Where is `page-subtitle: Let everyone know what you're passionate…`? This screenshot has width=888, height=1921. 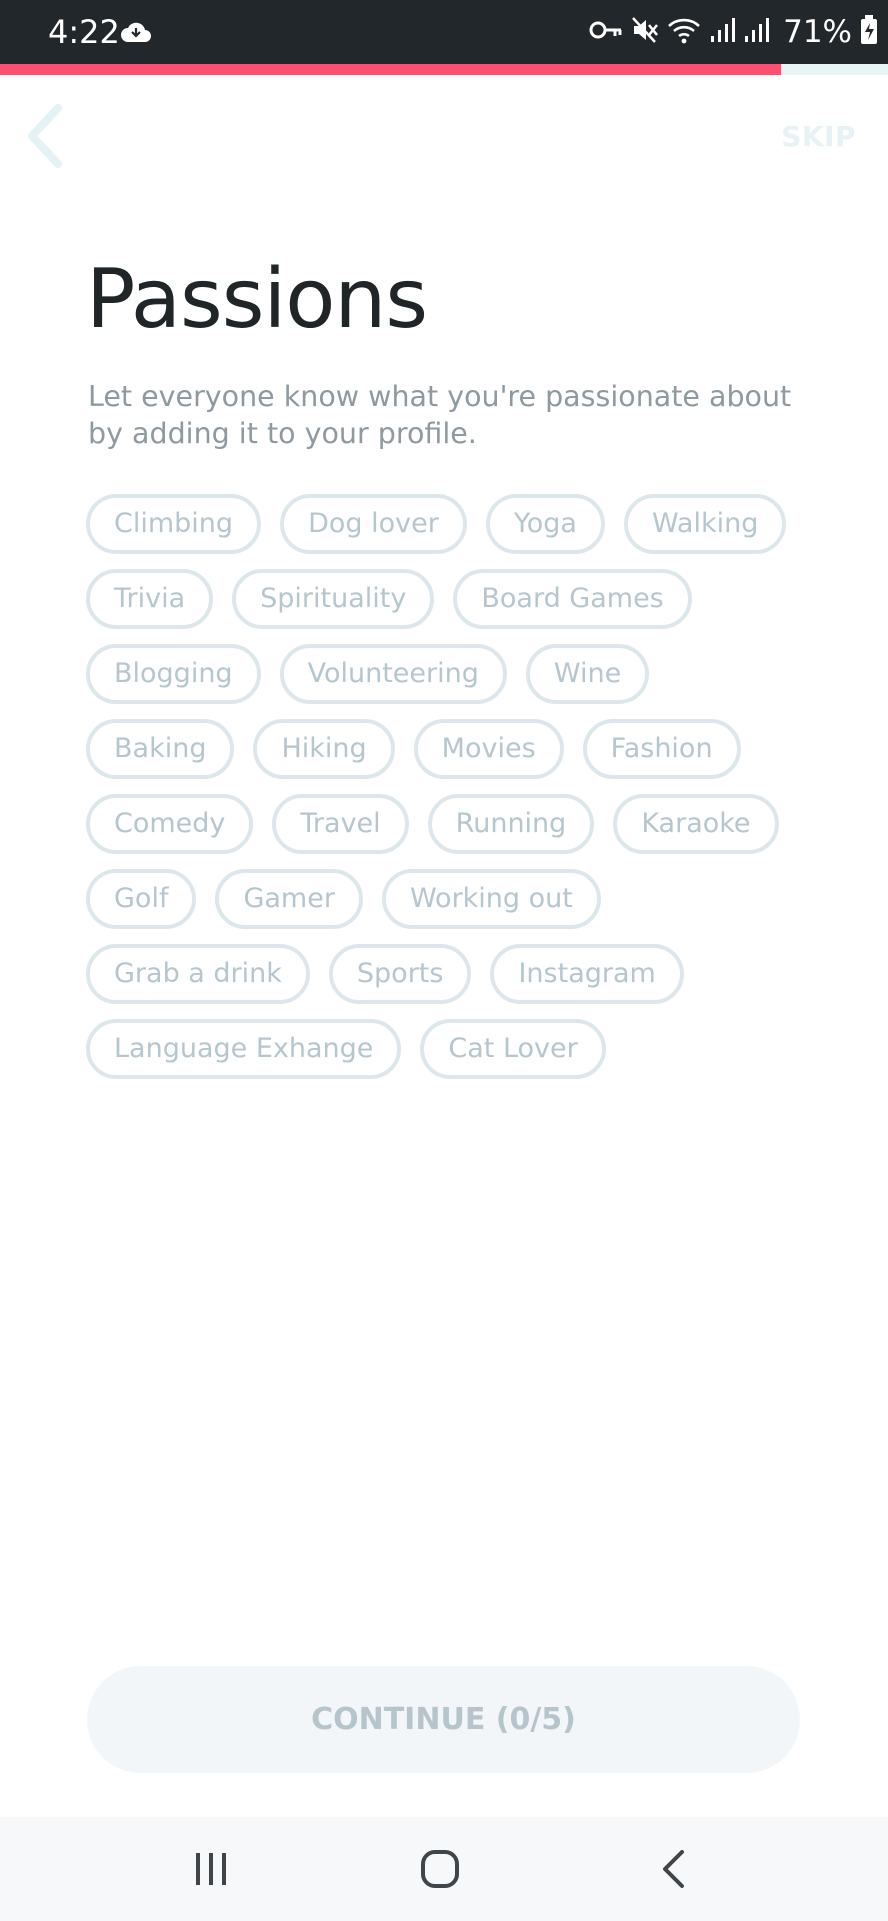 page-subtitle: Let everyone know what you're passionate… is located at coordinates (440, 415).